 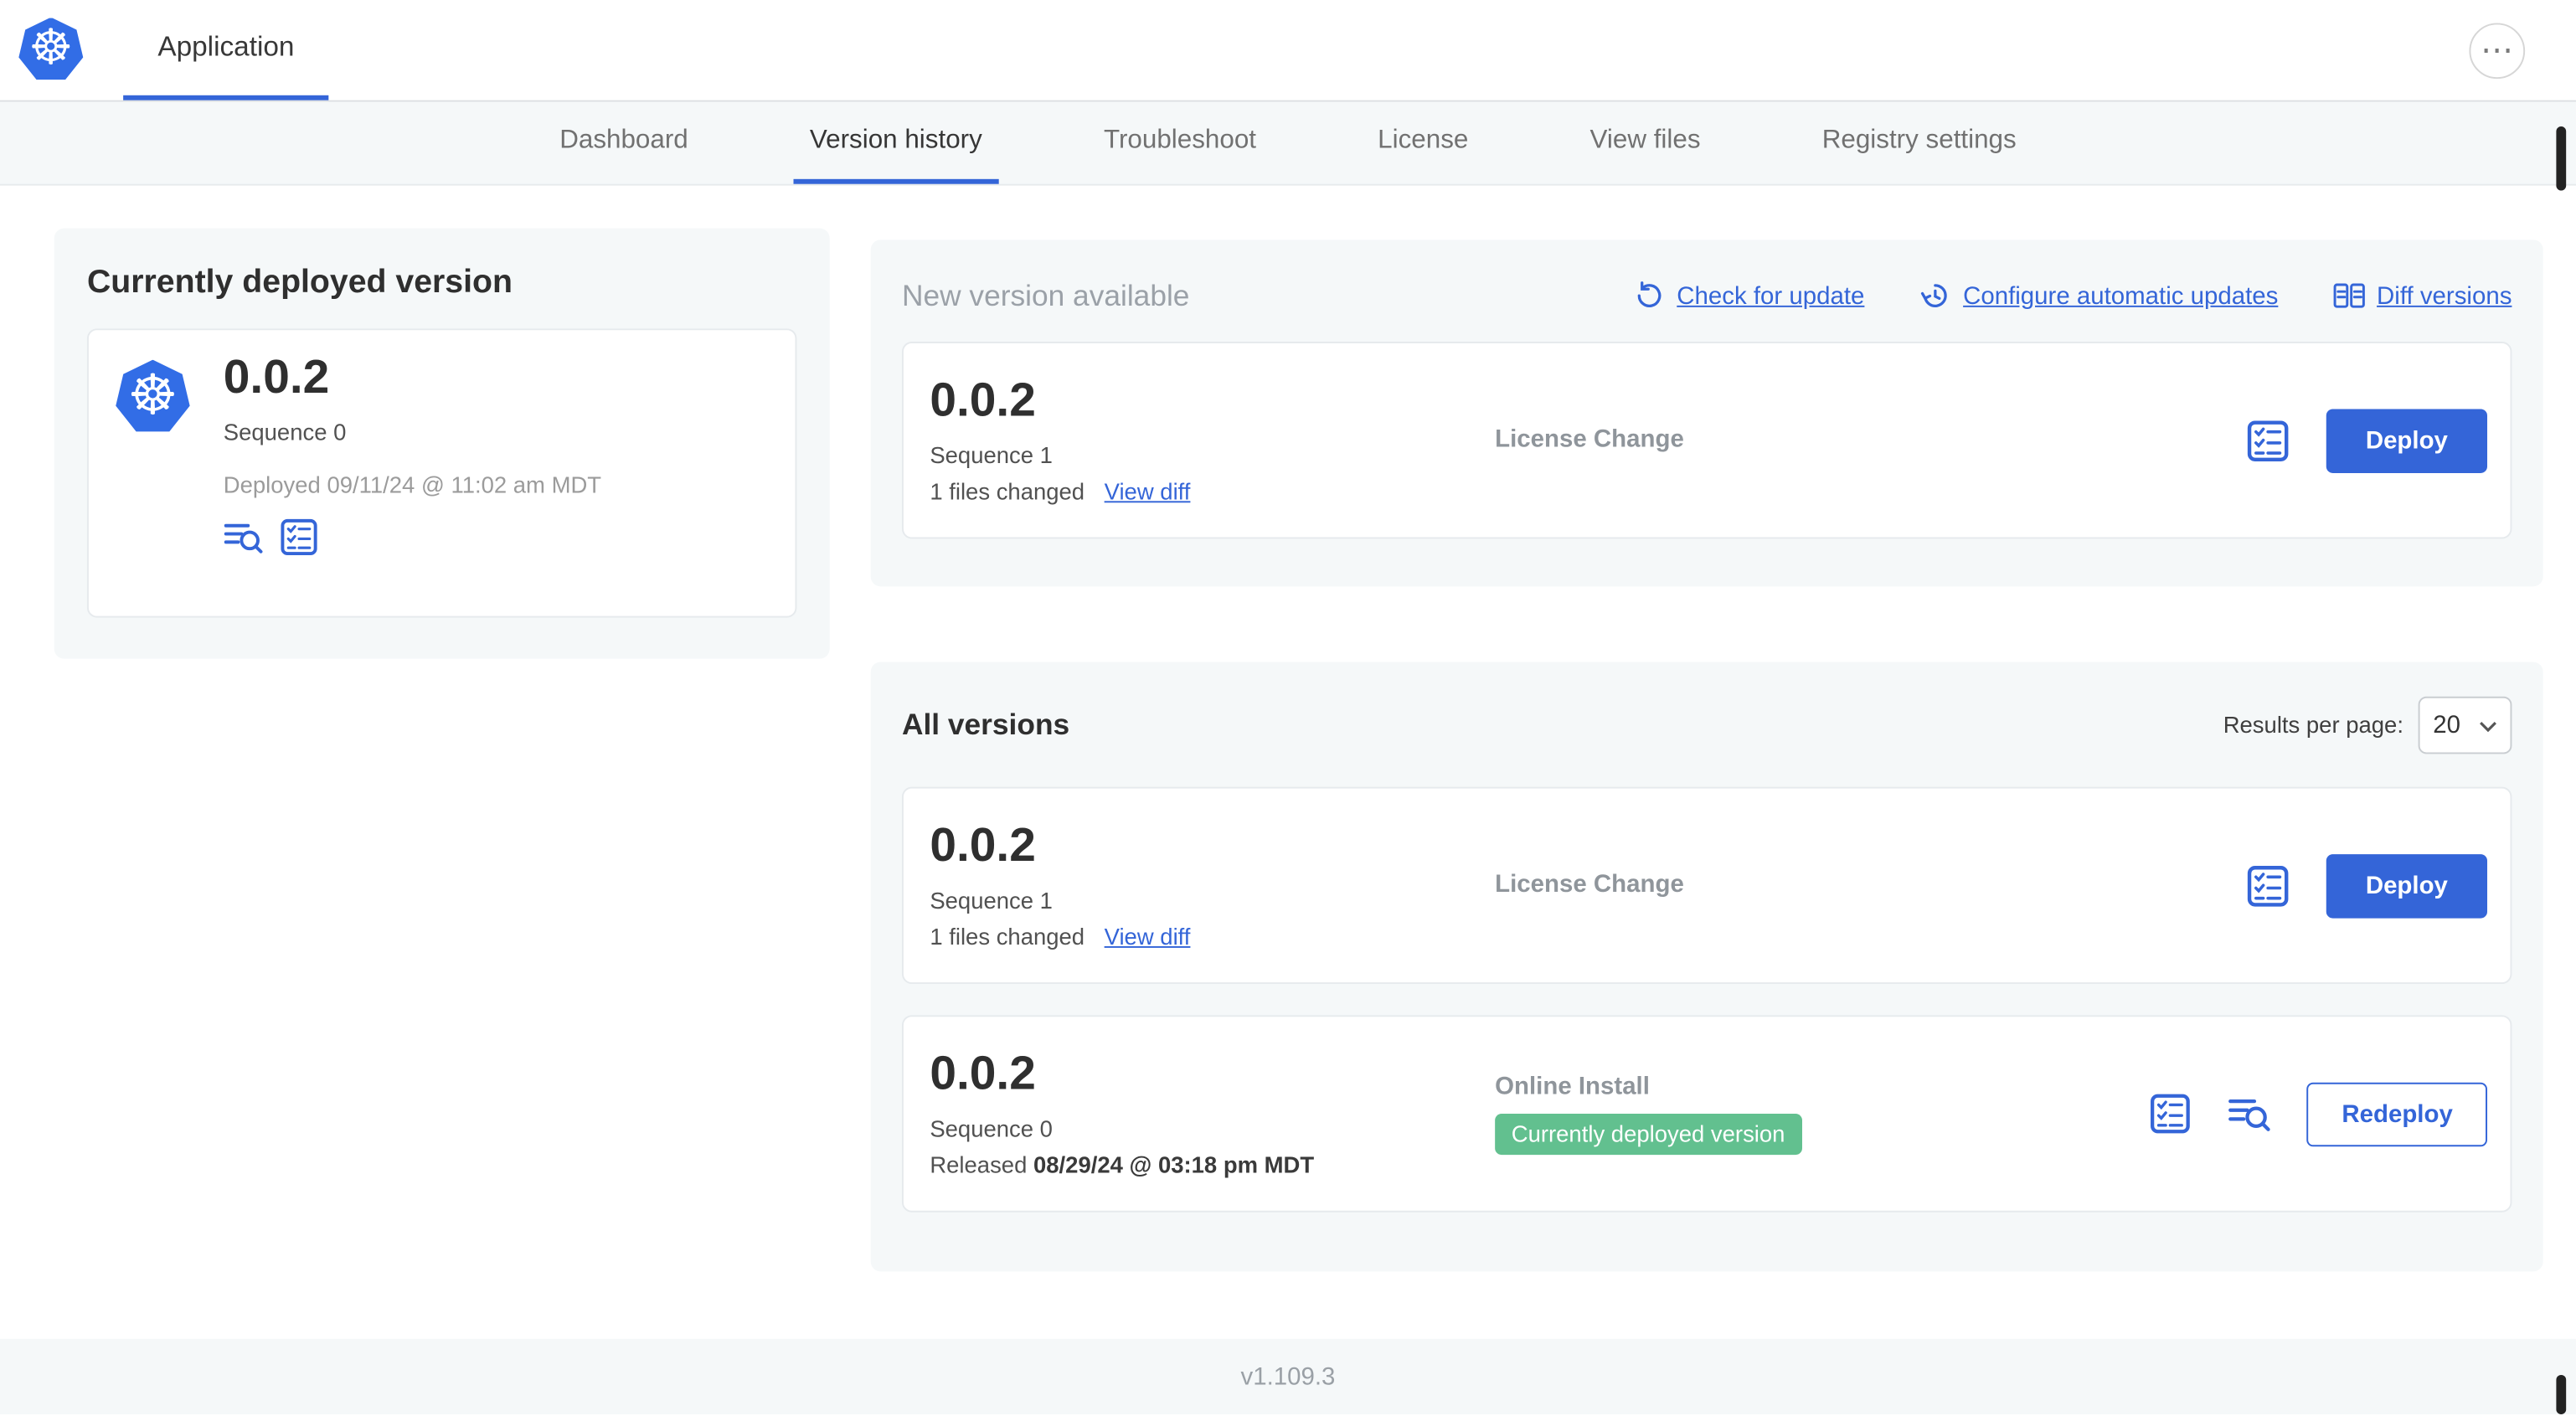 What do you see at coordinates (1648, 1134) in the screenshot?
I see `currently-deployed-badge: Currently deployed version` at bounding box center [1648, 1134].